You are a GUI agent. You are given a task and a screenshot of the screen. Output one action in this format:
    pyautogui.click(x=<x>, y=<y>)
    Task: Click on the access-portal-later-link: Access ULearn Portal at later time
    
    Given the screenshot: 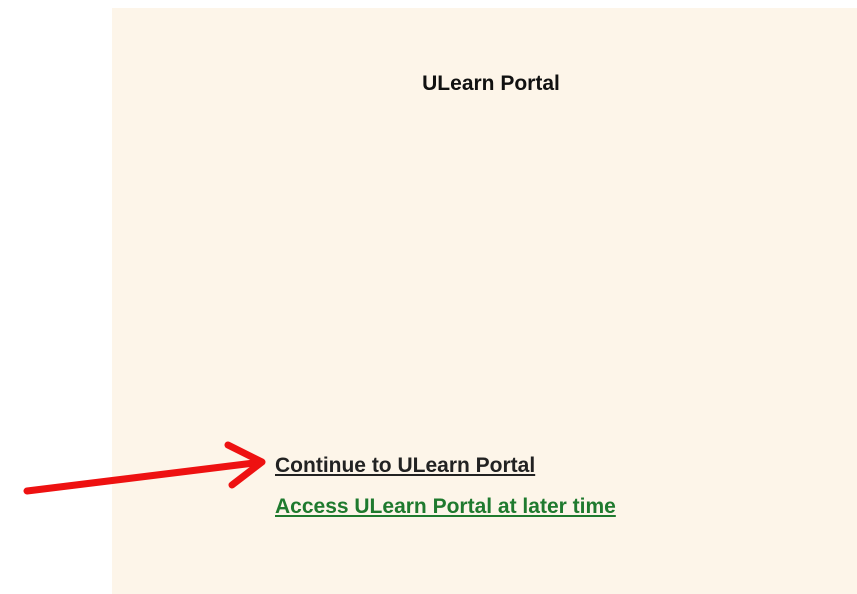 What is the action you would take?
    pyautogui.click(x=445, y=507)
    